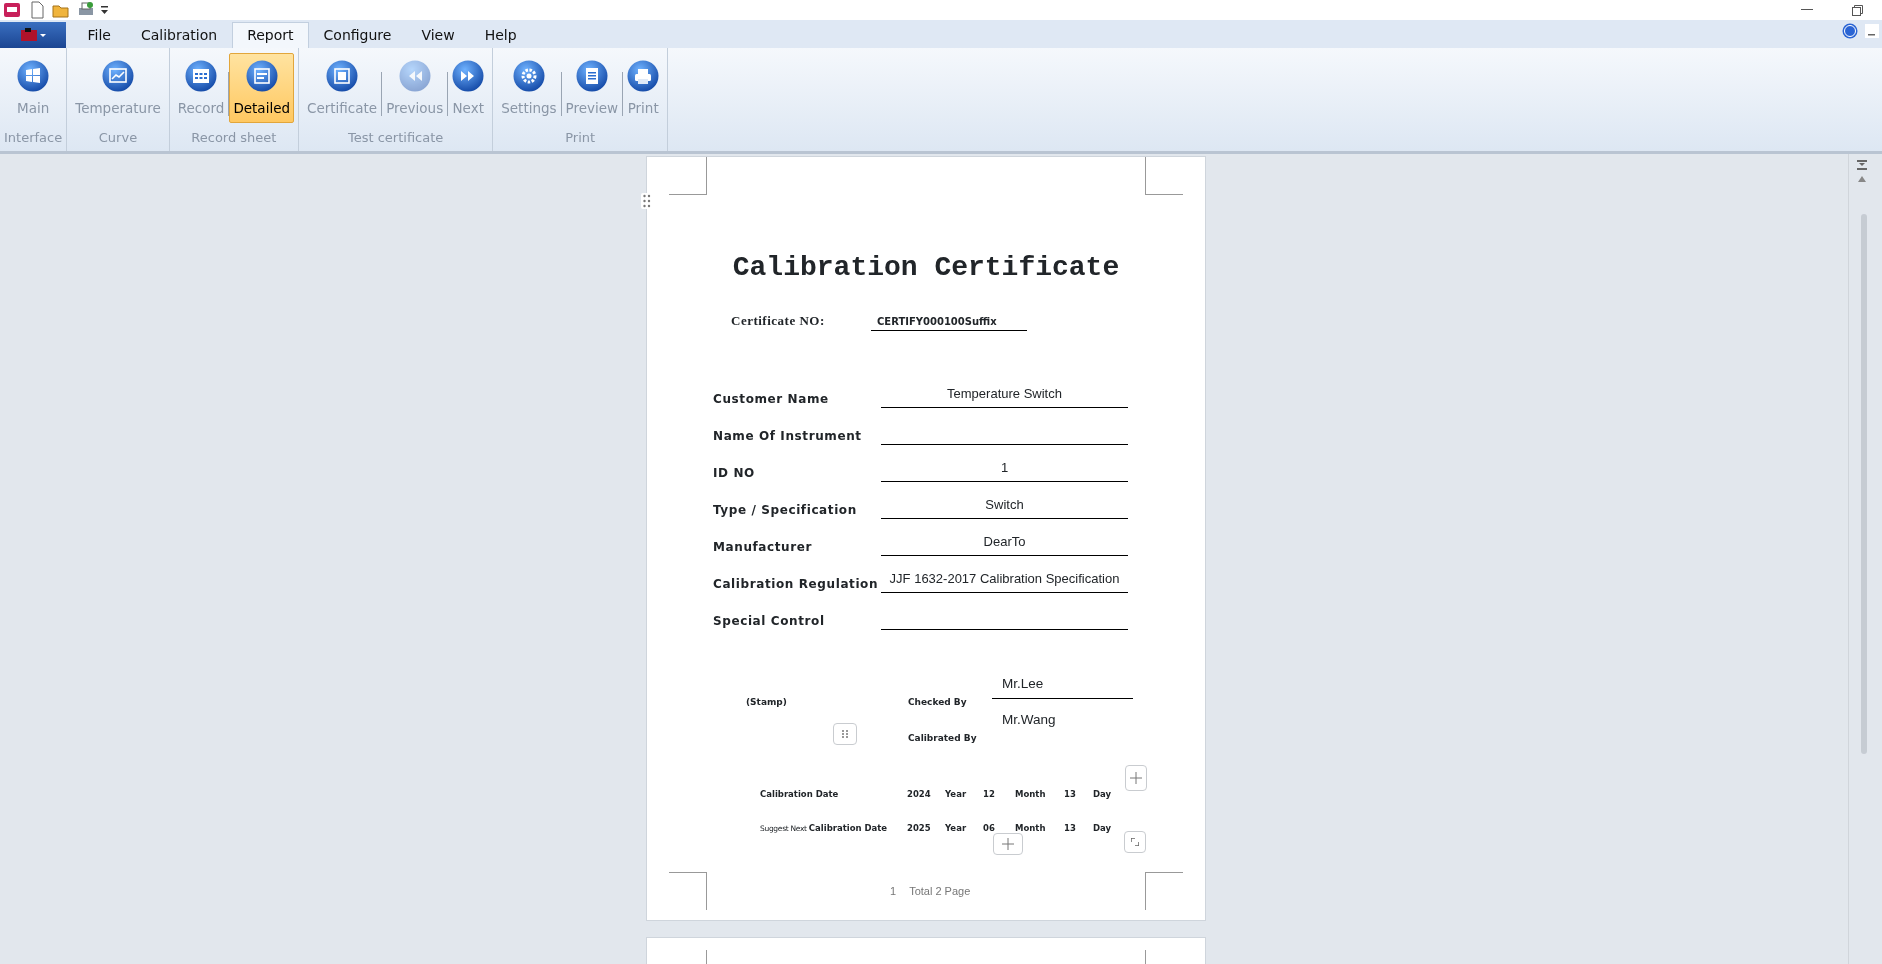 The width and height of the screenshot is (1882, 964). Describe the element at coordinates (926, 268) in the screenshot. I see `certificate-title: Calibration Certificate` at that location.